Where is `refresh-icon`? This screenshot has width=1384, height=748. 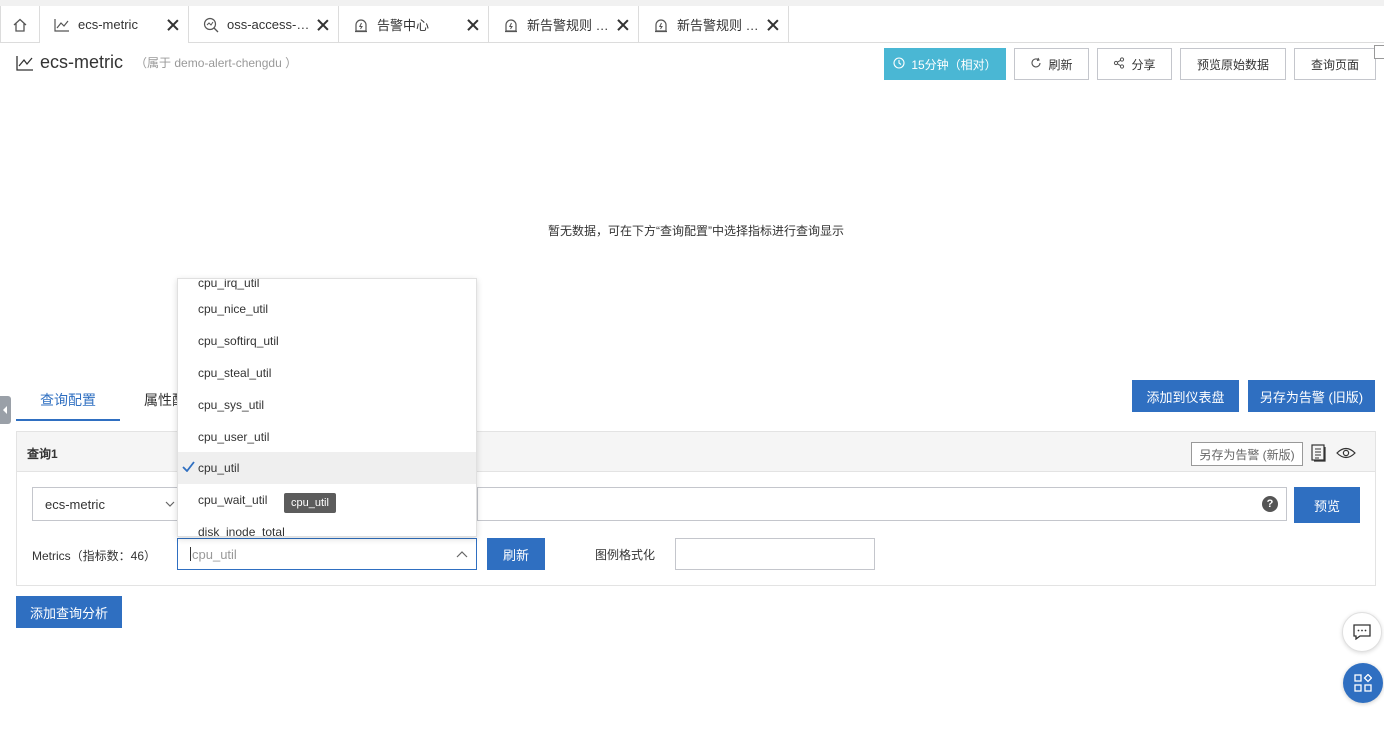
refresh-icon is located at coordinates (1036, 64).